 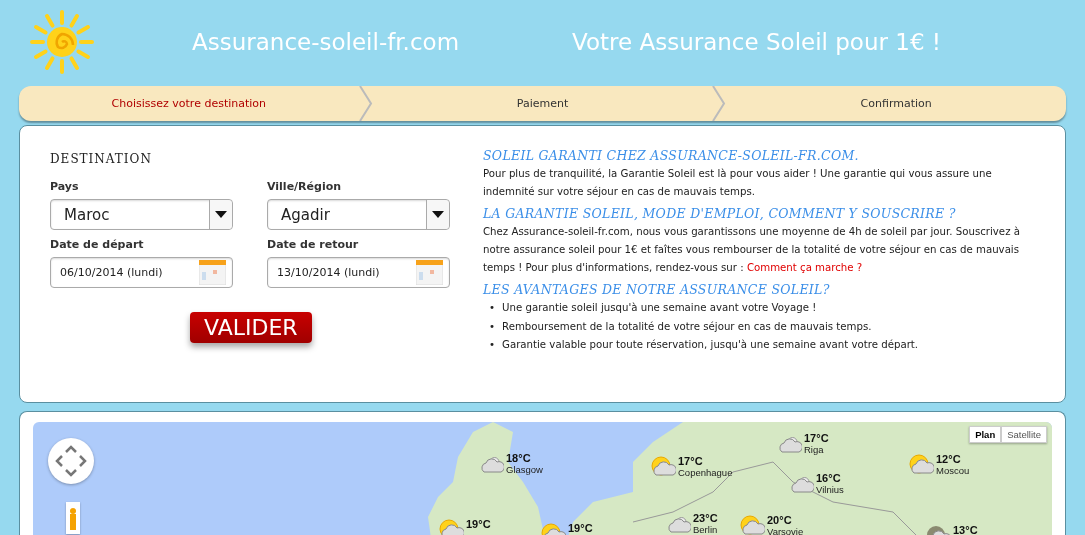 I want to click on benefit-item: Une garantie soleil jusqu'à une semaine avant votre Voyage !, so click(x=659, y=308).